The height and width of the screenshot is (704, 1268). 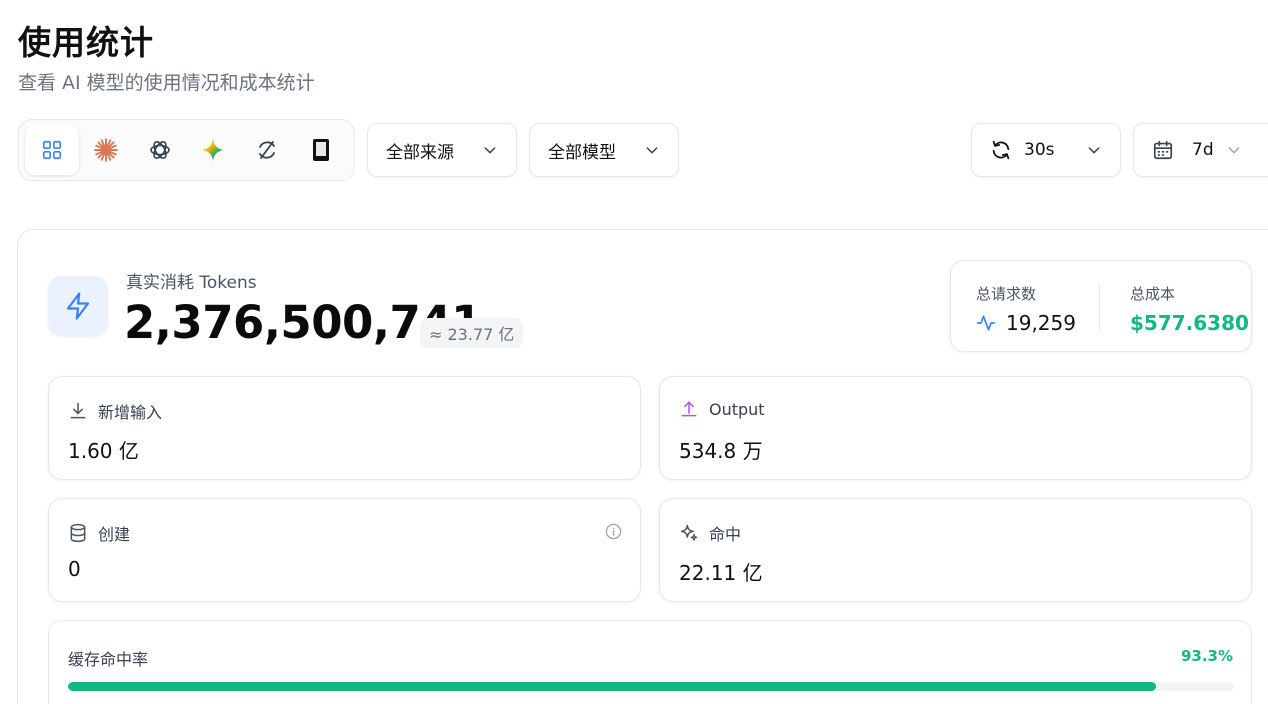 What do you see at coordinates (955, 550) in the screenshot?
I see `cache-hit-card: 命中 22.11 亿` at bounding box center [955, 550].